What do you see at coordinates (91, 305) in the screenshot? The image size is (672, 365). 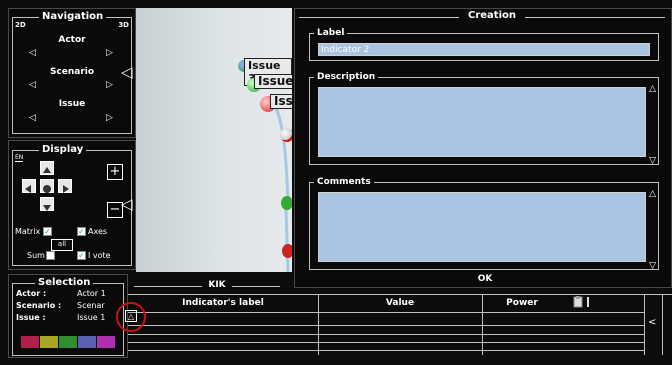 I see `selection-scenario-value: Scenar` at bounding box center [91, 305].